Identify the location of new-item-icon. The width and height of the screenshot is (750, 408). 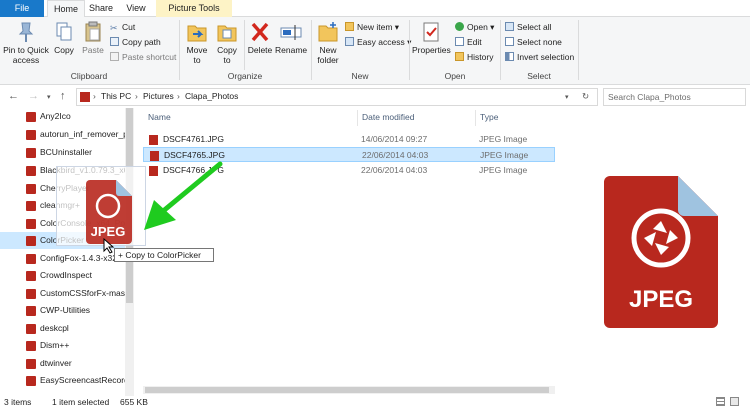
(349, 26).